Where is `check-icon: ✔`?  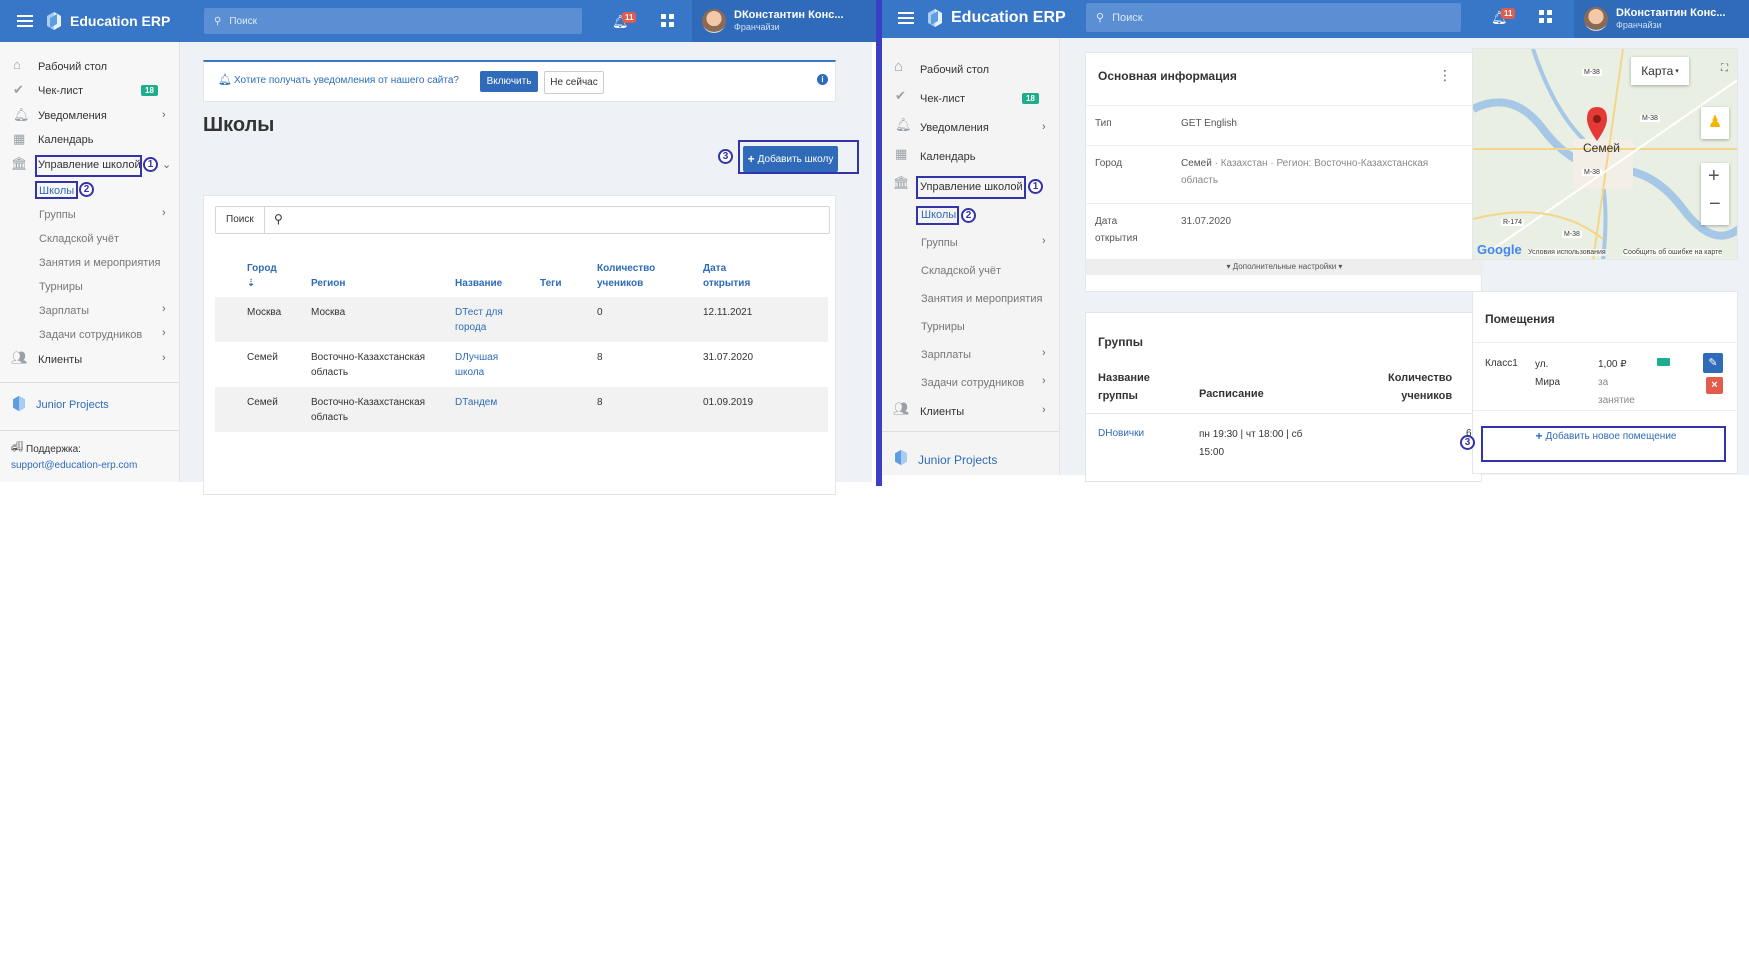 check-icon: ✔ is located at coordinates (18, 89).